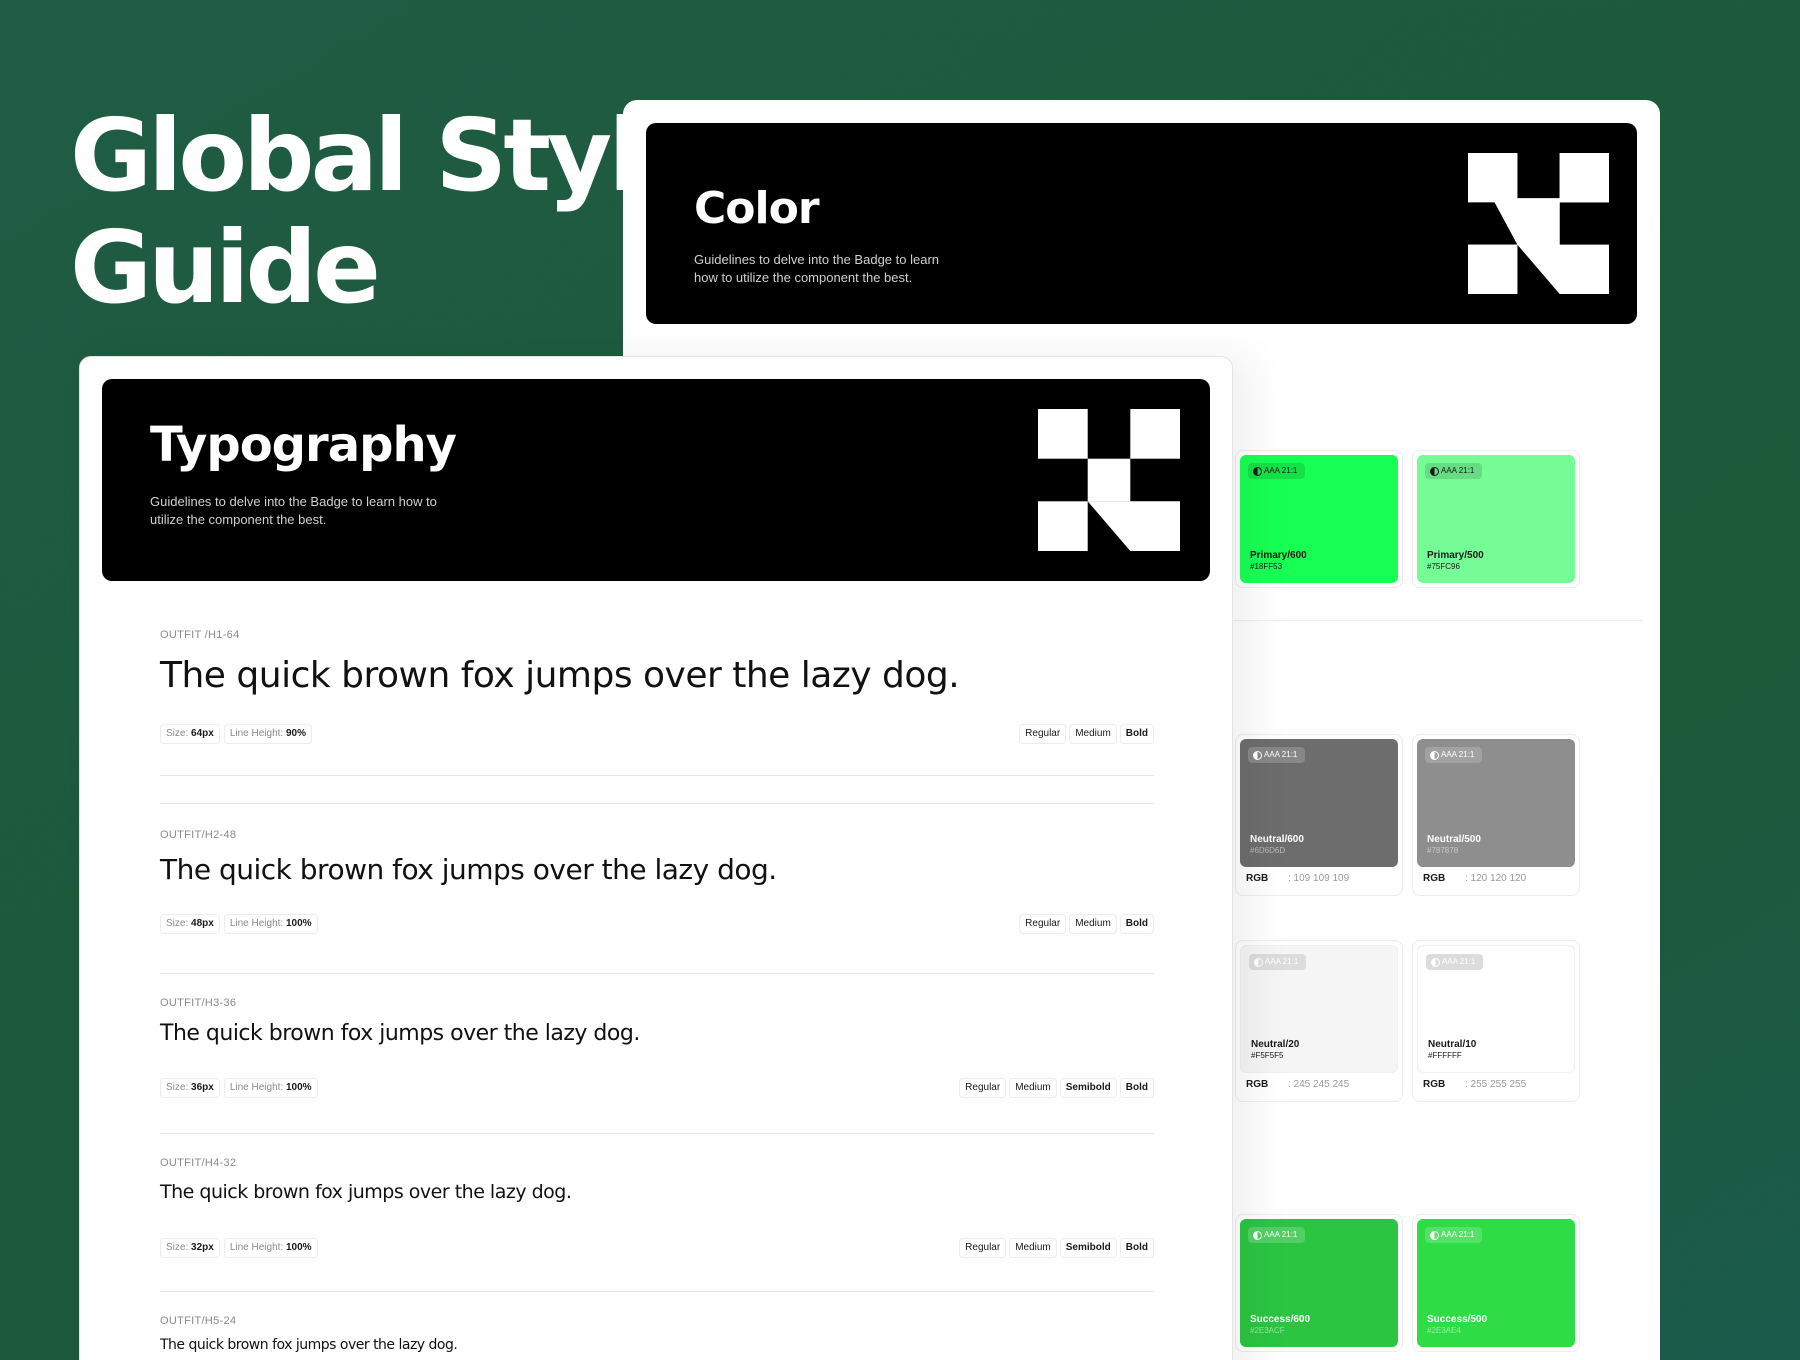 This screenshot has width=1800, height=1360. I want to click on swatch-name: Neutral/500, so click(1454, 839).